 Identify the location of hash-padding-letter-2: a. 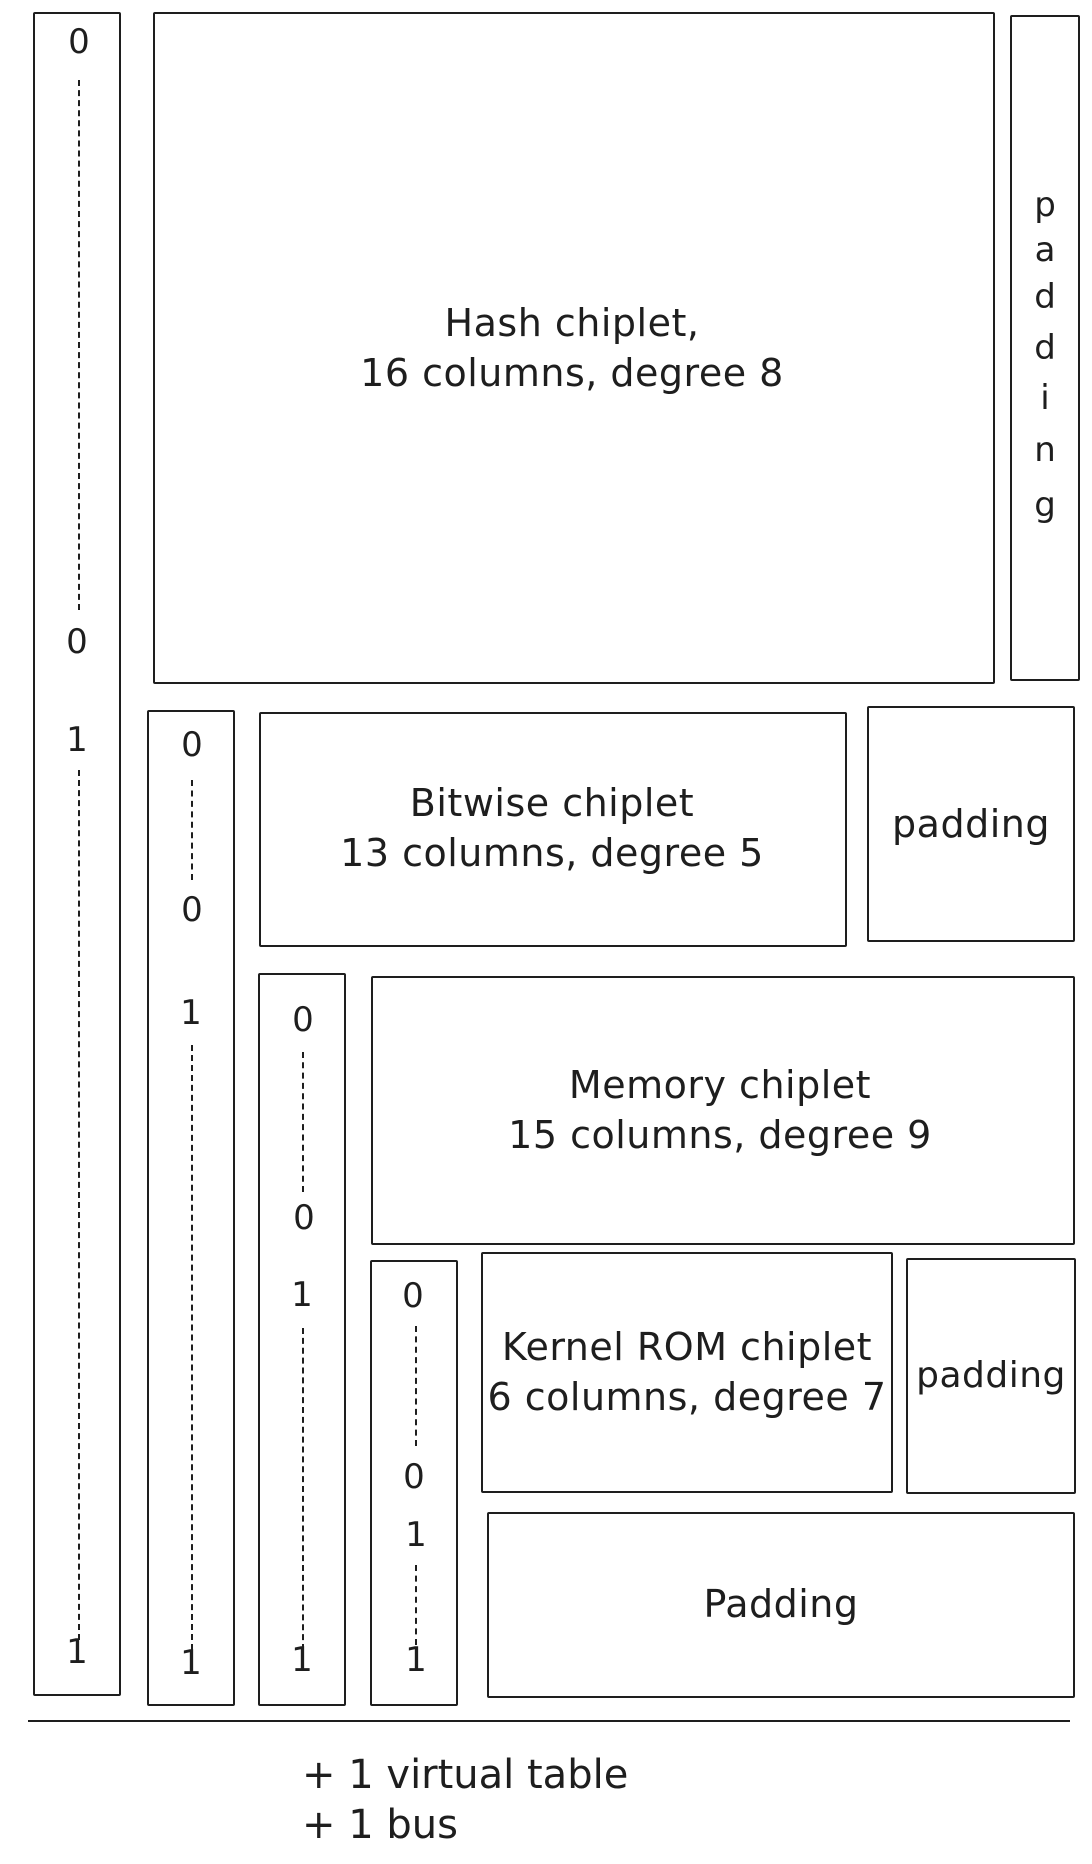
(1045, 250).